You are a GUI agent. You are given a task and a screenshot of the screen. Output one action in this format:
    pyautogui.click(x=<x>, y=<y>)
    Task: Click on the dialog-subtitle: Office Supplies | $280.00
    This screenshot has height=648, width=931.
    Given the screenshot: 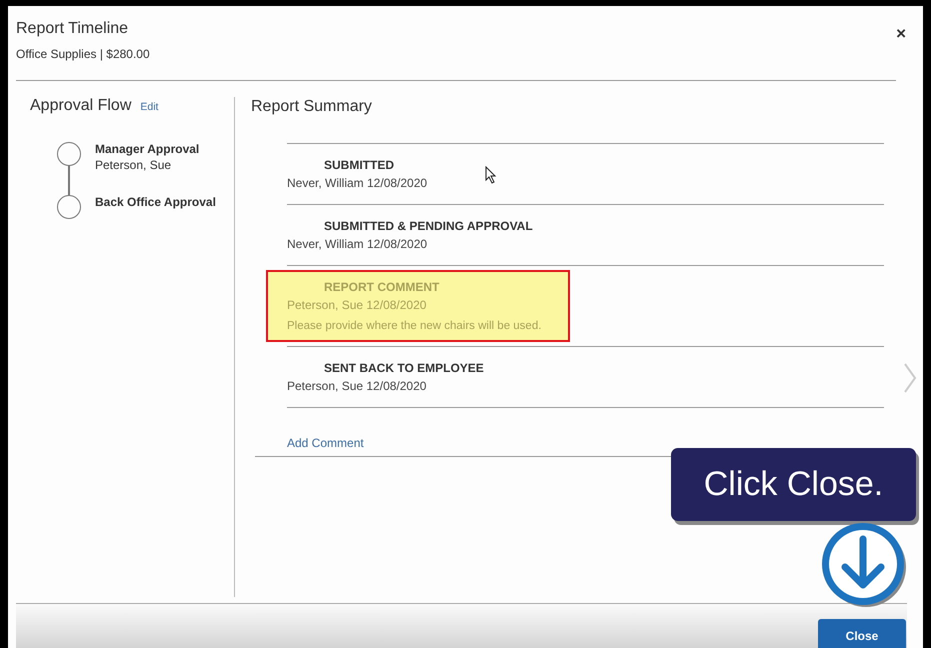 What is the action you would take?
    pyautogui.click(x=83, y=54)
    